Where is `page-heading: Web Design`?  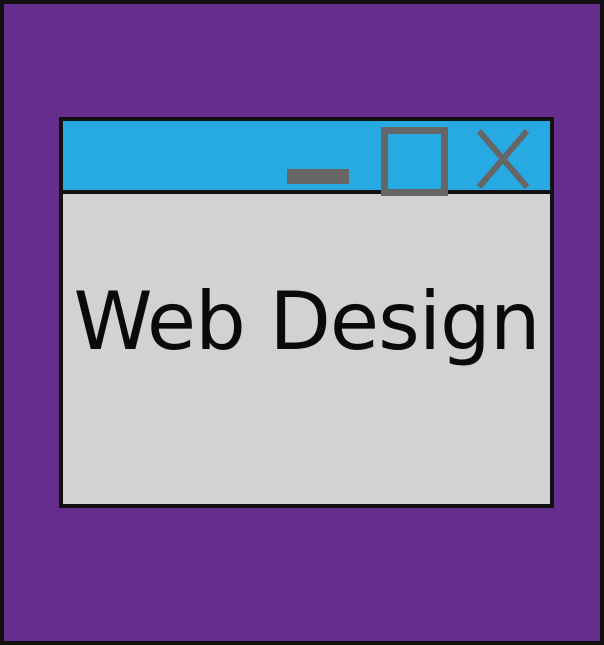 page-heading: Web Design is located at coordinates (306, 321).